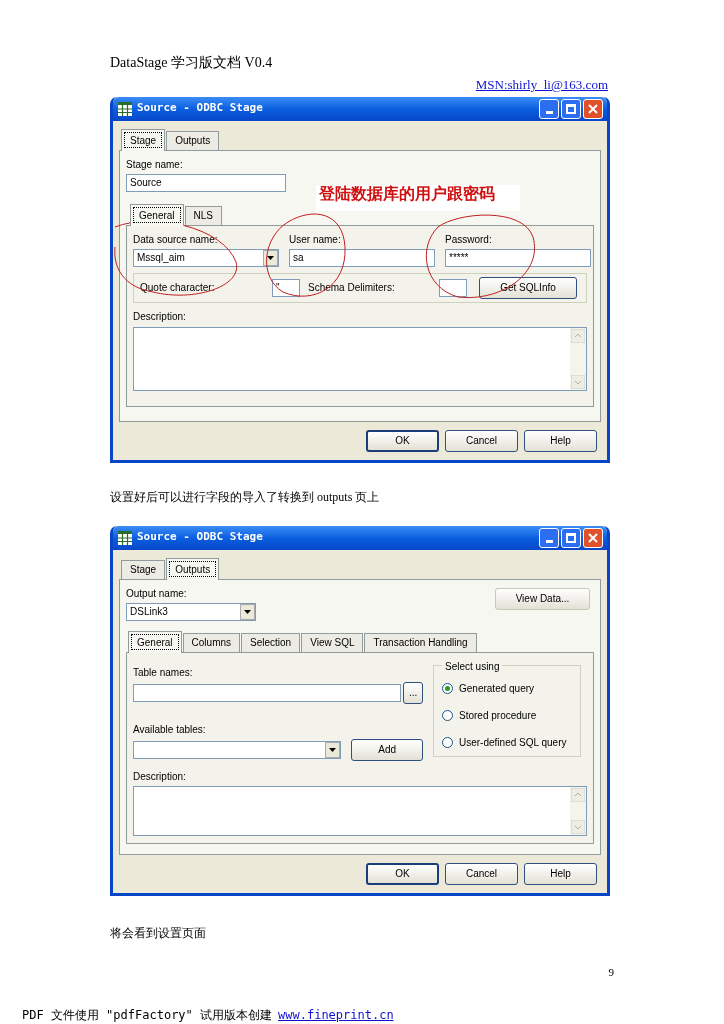 Image resolution: width=724 pixels, height=1024 pixels. What do you see at coordinates (237, 749) in the screenshot?
I see `dropdown-field` at bounding box center [237, 749].